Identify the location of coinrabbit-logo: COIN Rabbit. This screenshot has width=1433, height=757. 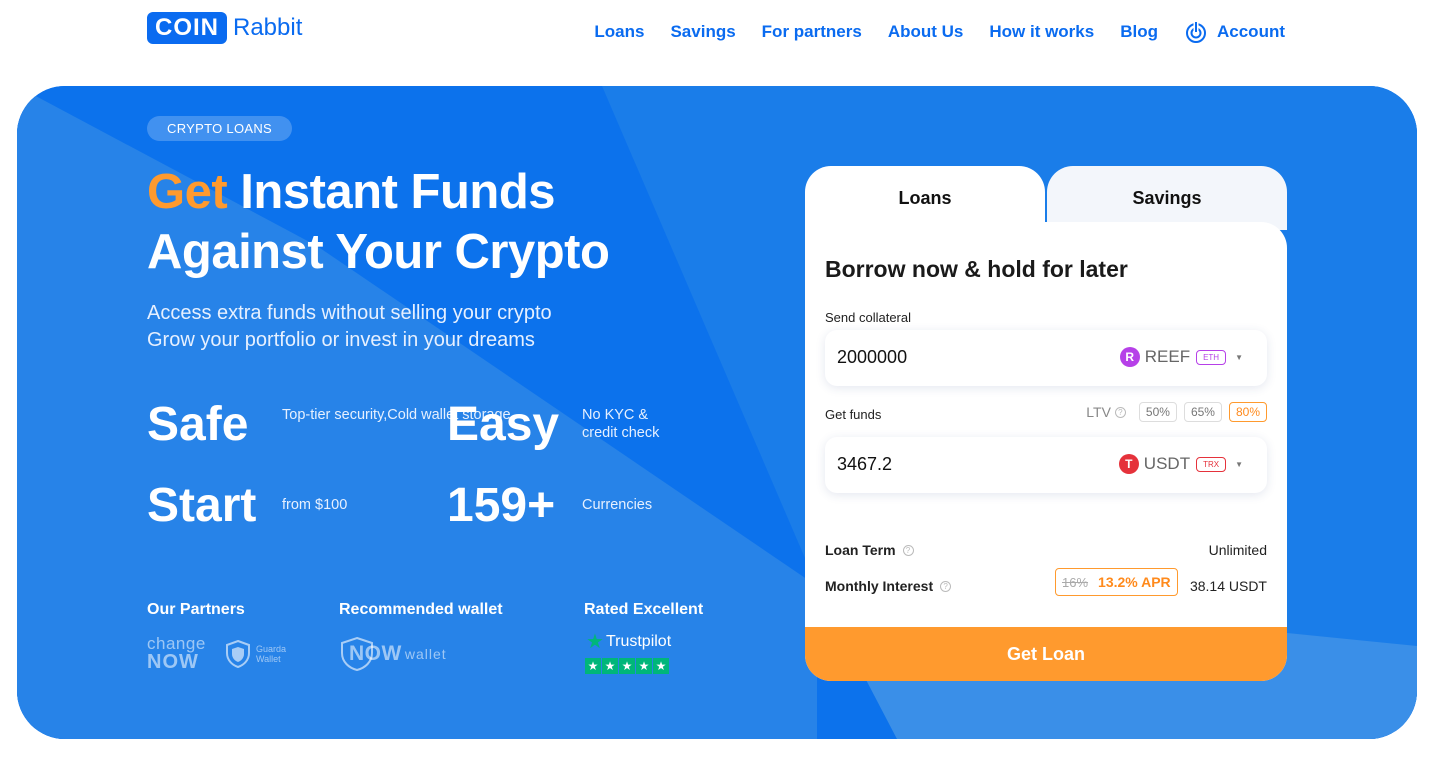
(224, 28).